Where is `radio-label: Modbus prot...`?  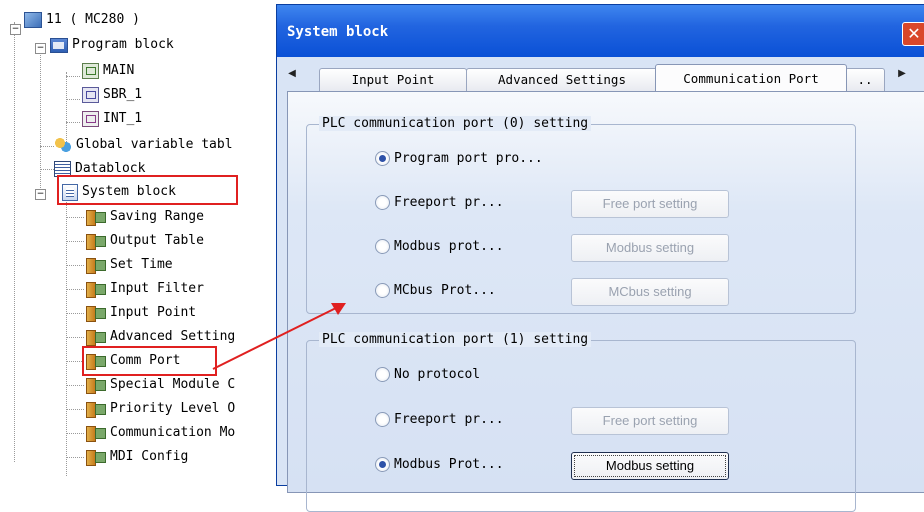
radio-label: Modbus prot... is located at coordinates (449, 246).